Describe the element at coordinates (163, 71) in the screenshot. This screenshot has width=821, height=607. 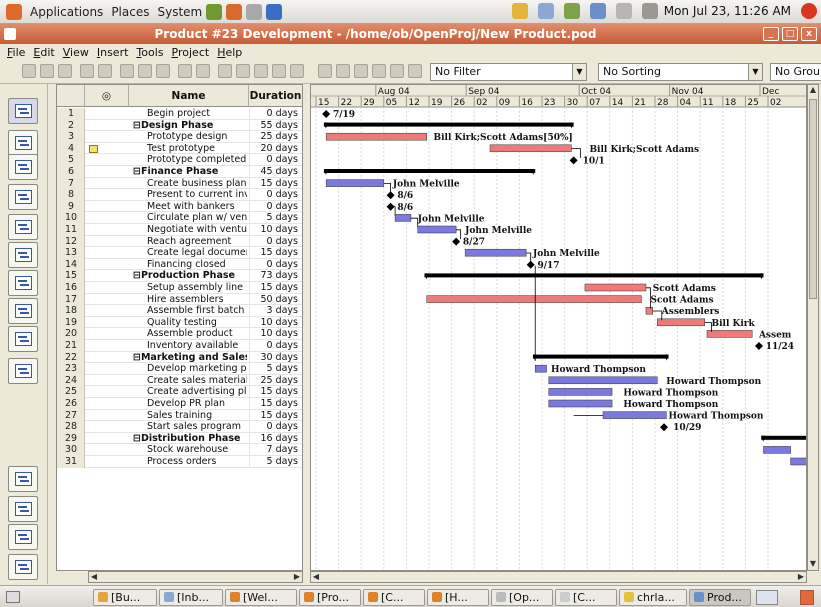
I see `paste-icon` at that location.